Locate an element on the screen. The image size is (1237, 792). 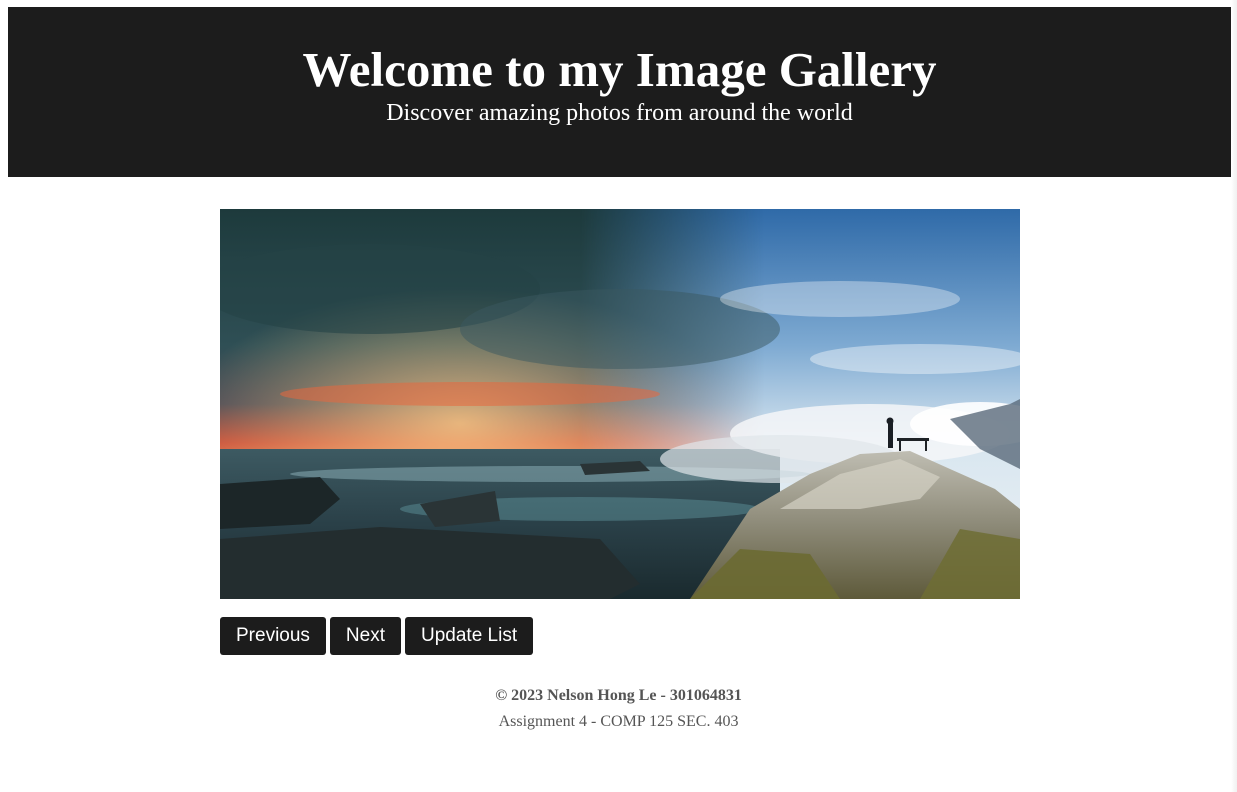
page-title: Welcome to my Image Gallery is located at coordinates (619, 69).